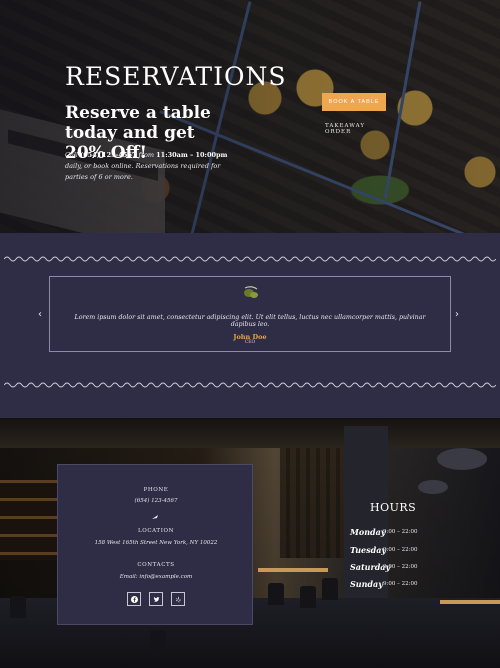 This screenshot has width=500, height=668. I want to click on phone-value: (654) 123-4567, so click(156, 501).